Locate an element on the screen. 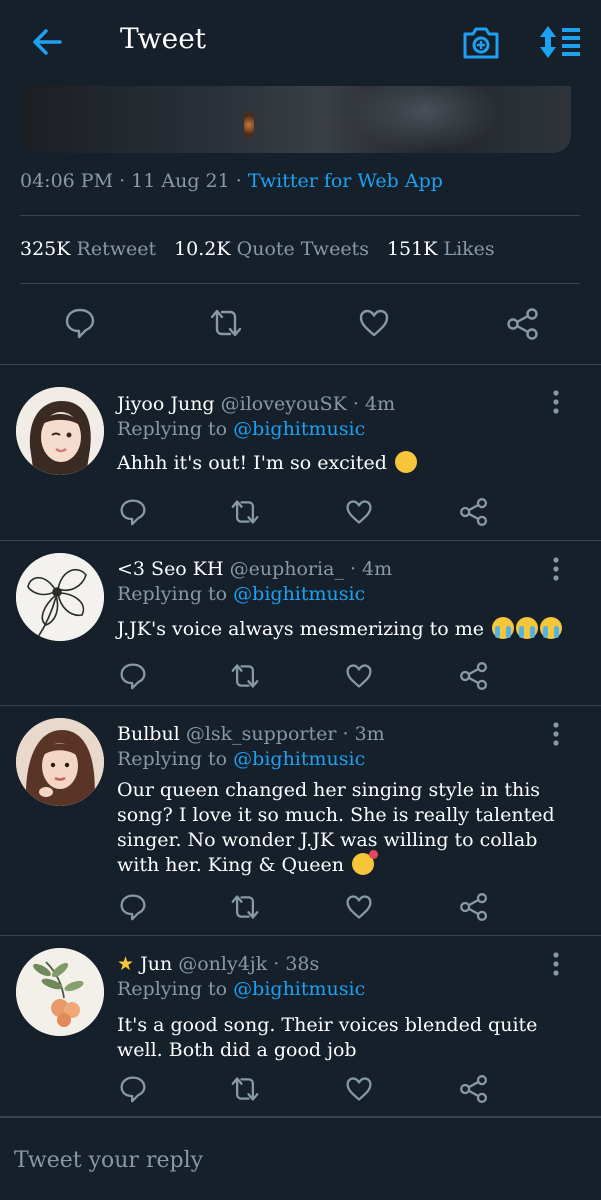 This screenshot has width=601, height=1200. top-bar: Tweet is located at coordinates (300, 43).